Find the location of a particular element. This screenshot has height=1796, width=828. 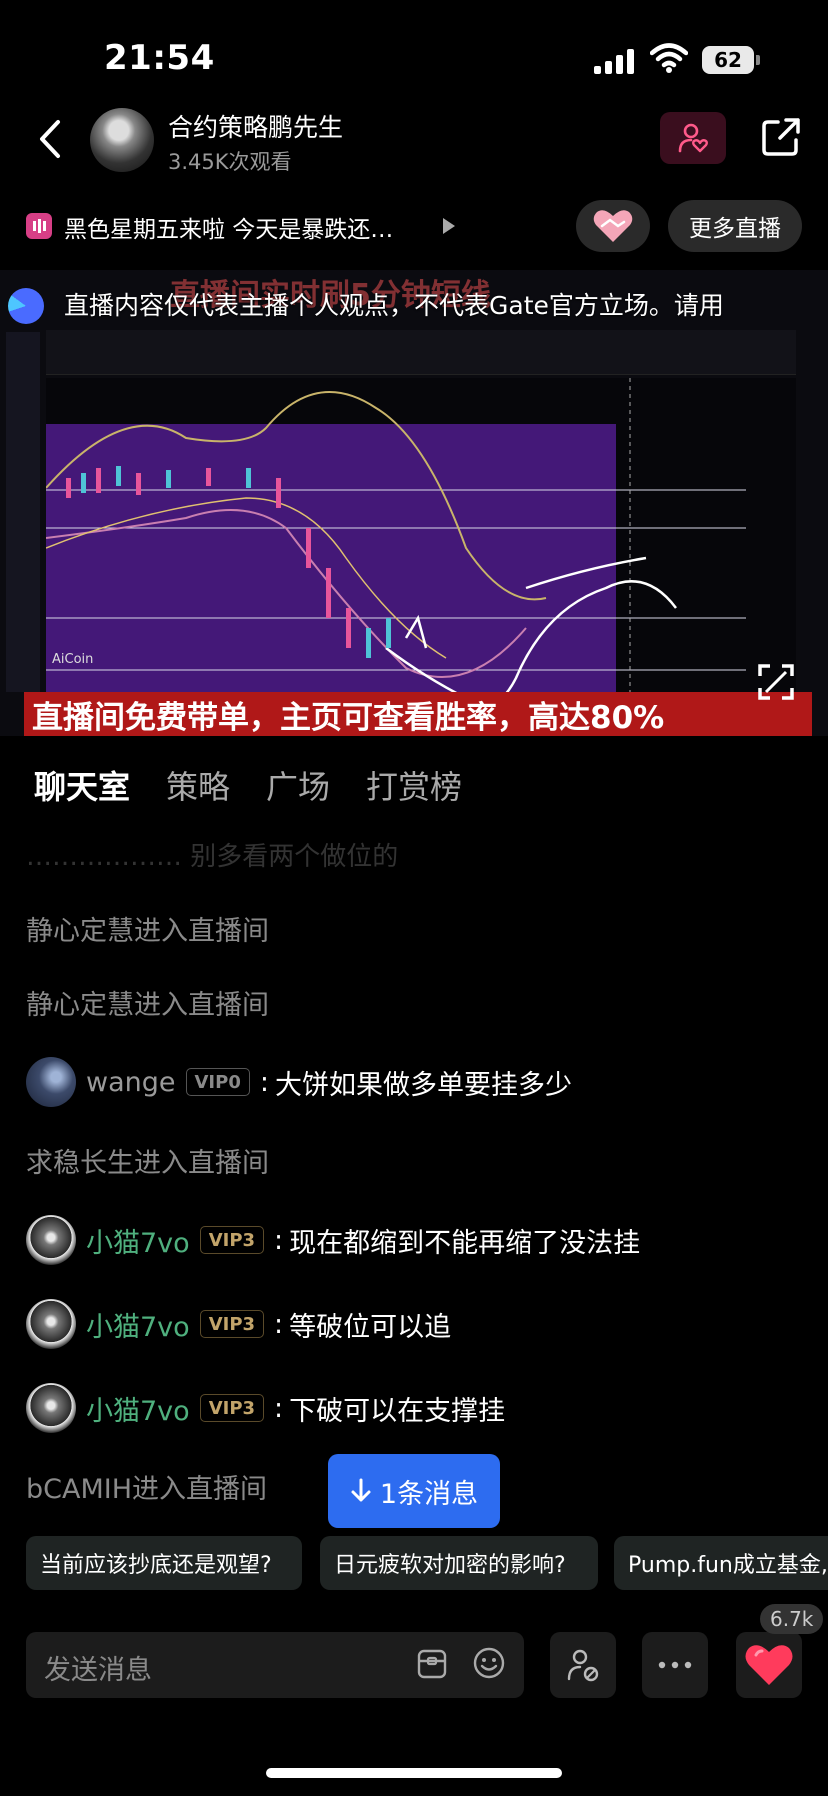

faded-message: ……………… 别多看两个做位的 is located at coordinates (212, 857).